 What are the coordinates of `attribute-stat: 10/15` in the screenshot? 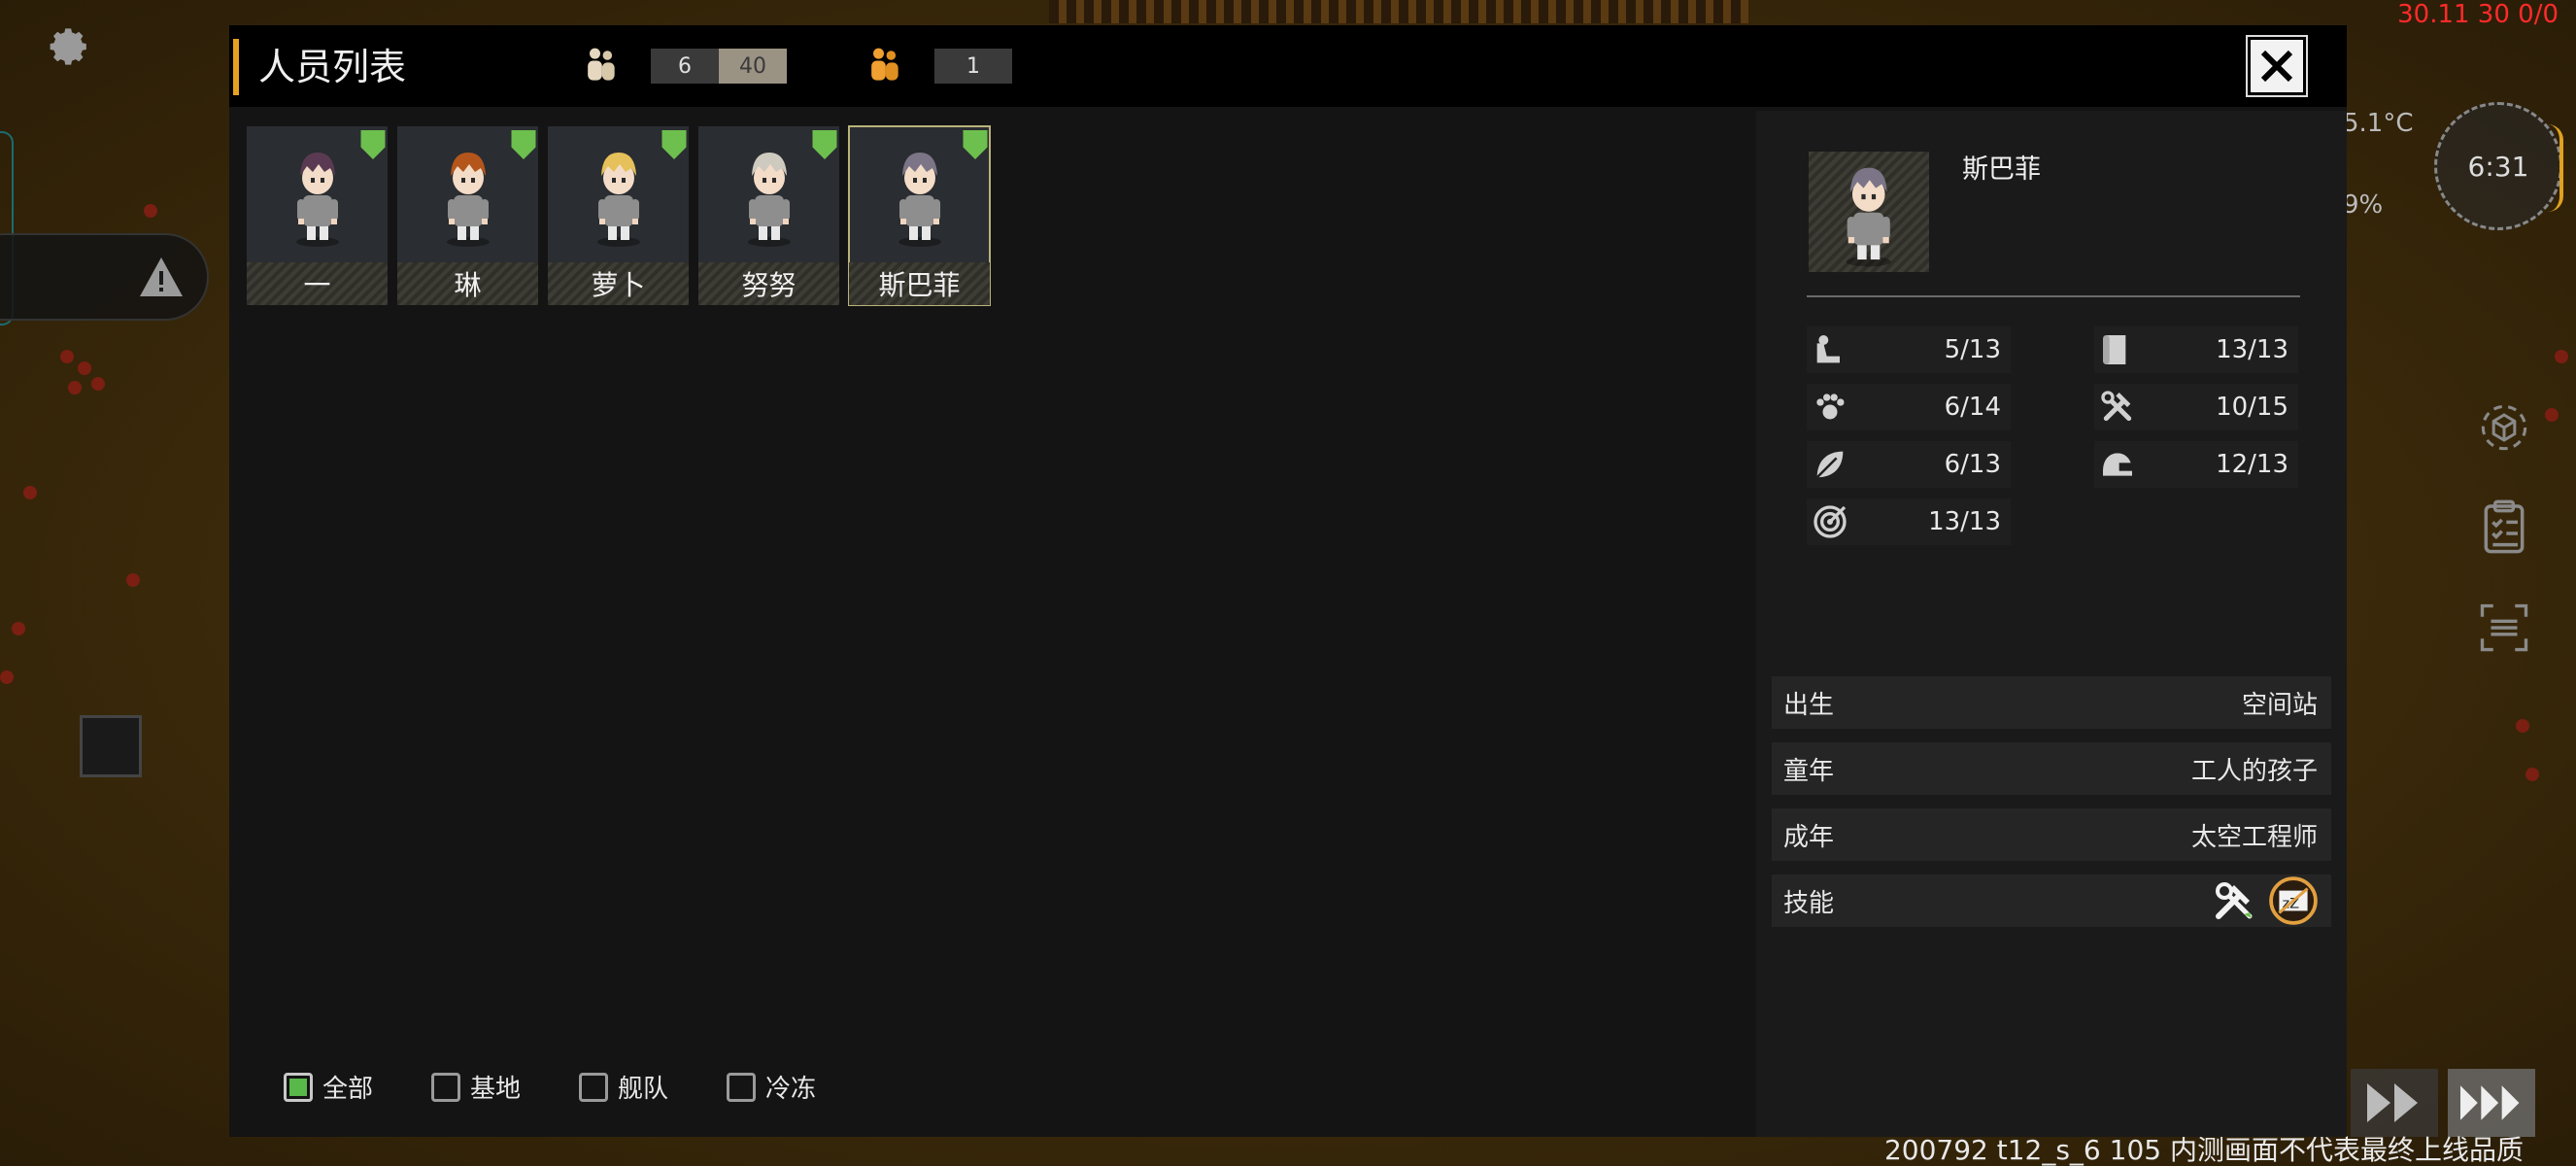 It's located at (2196, 407).